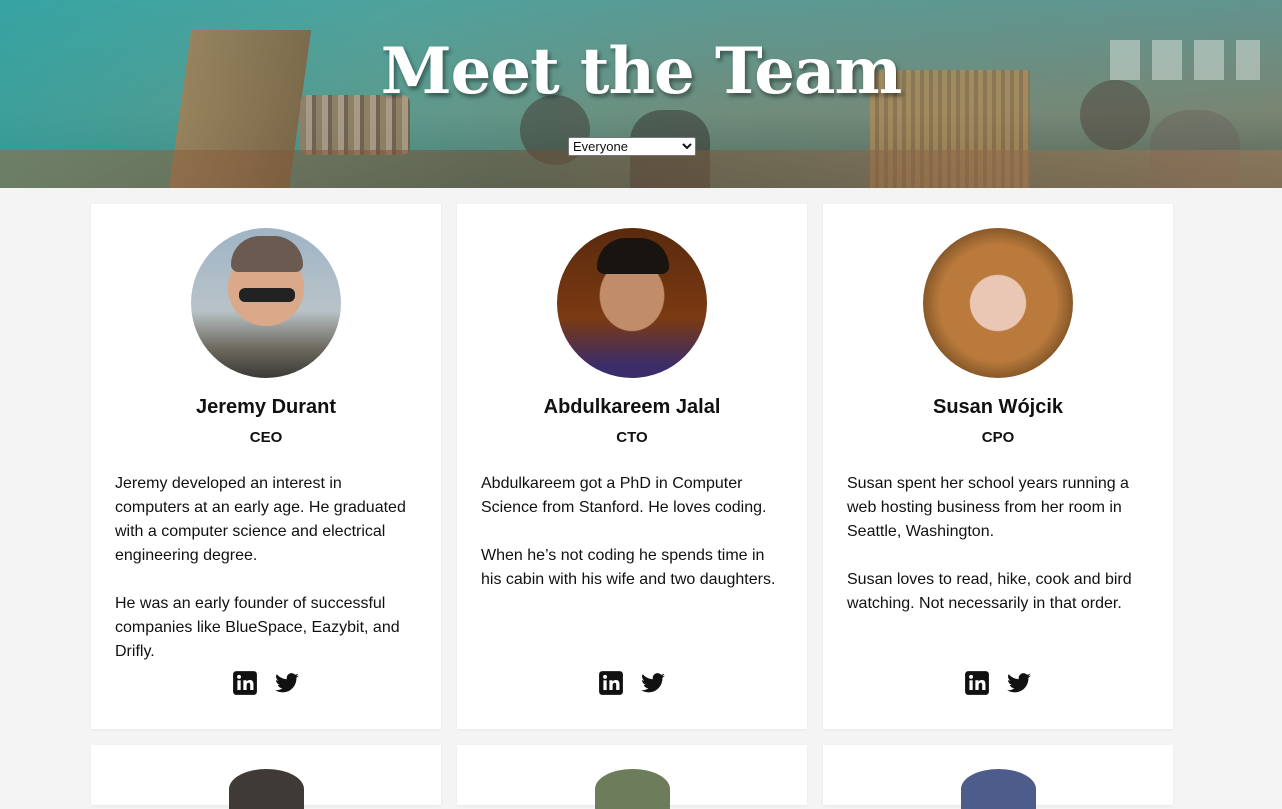  What do you see at coordinates (632, 437) in the screenshot?
I see `member-role: CTO` at bounding box center [632, 437].